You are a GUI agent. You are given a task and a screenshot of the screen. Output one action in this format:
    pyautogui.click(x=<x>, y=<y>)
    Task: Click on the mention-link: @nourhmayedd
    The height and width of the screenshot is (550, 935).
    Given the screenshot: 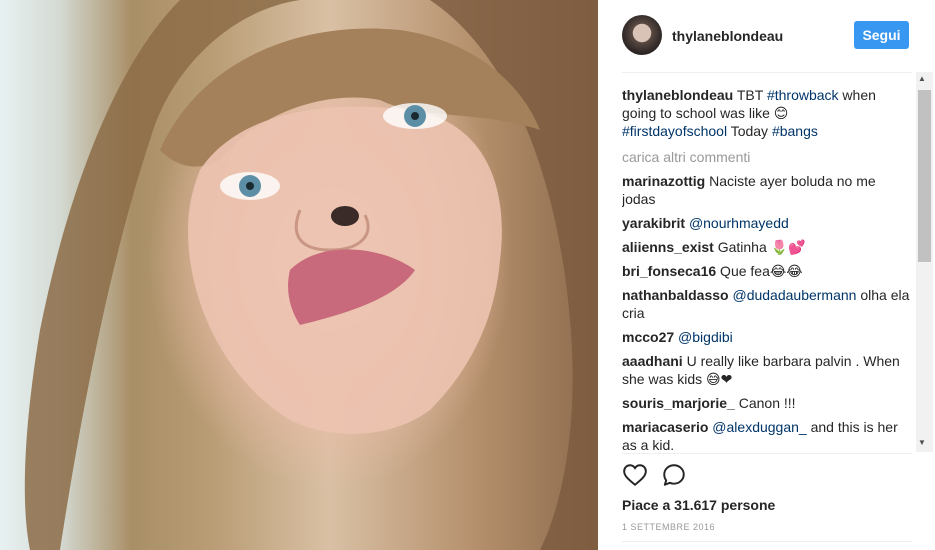 What is the action you would take?
    pyautogui.click(x=739, y=223)
    